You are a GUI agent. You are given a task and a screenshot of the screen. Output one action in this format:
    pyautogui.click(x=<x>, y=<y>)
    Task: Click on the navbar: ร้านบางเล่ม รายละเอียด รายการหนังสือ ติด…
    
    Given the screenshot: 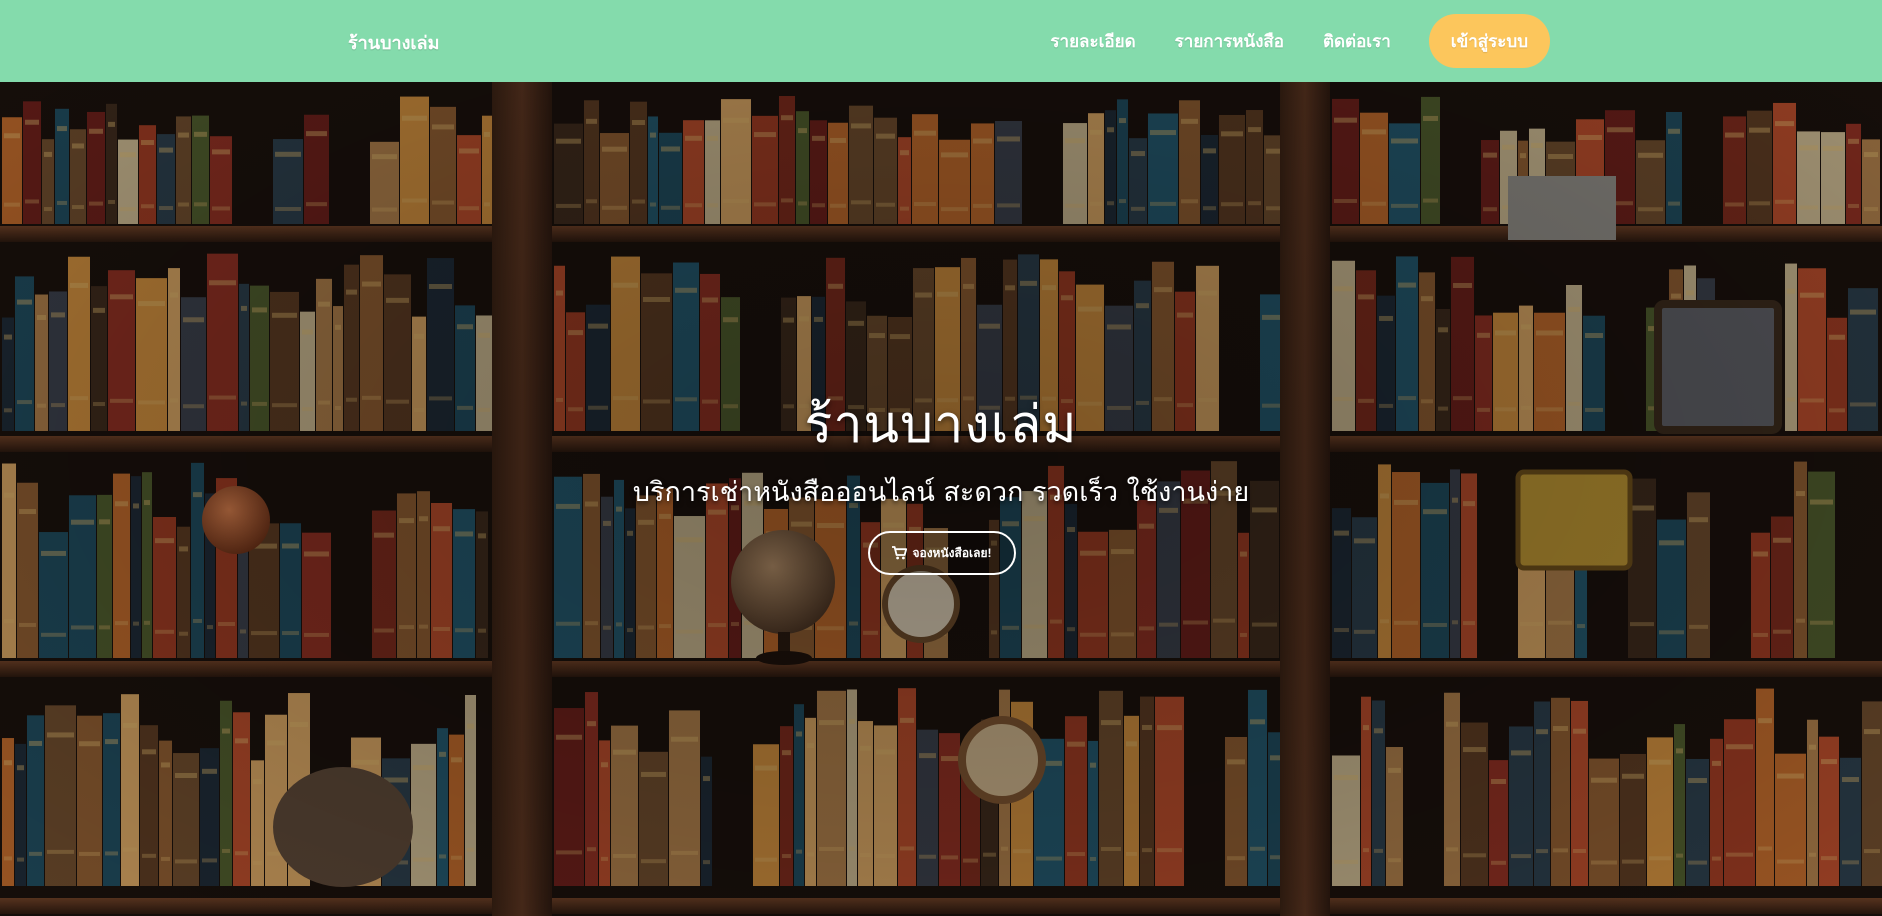 What is the action you would take?
    pyautogui.click(x=941, y=41)
    